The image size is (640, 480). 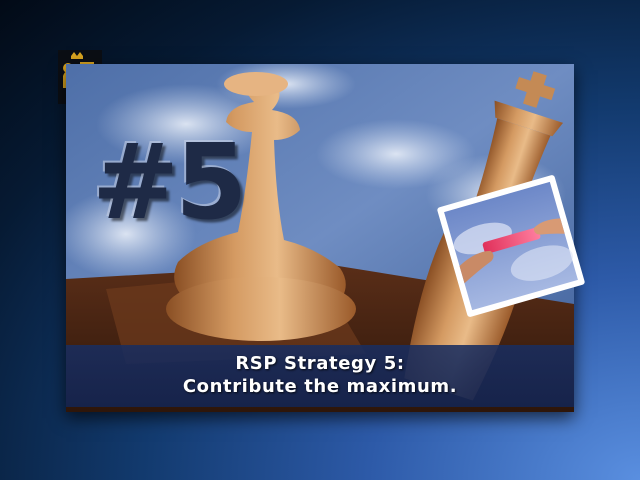 I want to click on slide-number: #5, so click(x=170, y=182).